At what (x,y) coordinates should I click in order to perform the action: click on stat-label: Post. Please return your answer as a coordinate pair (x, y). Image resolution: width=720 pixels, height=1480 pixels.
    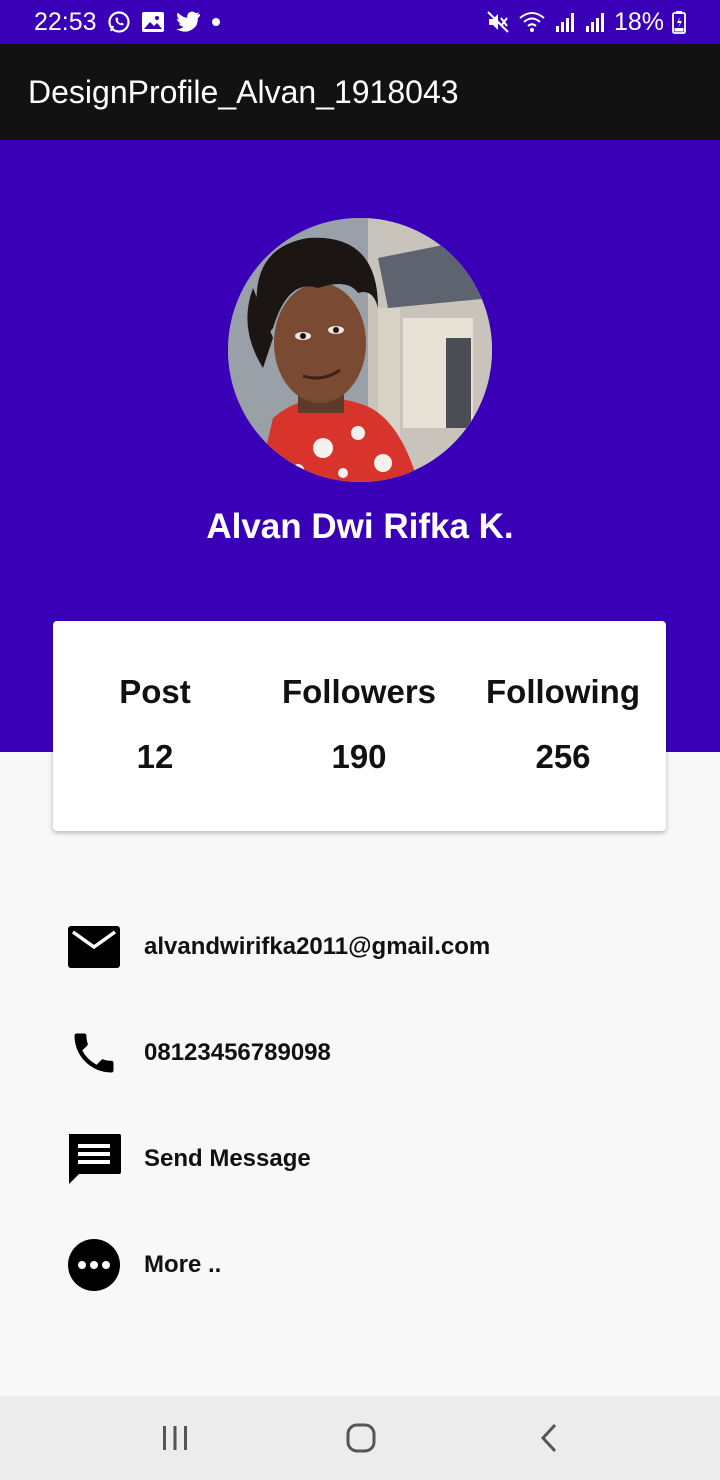
    Looking at the image, I should click on (155, 691).